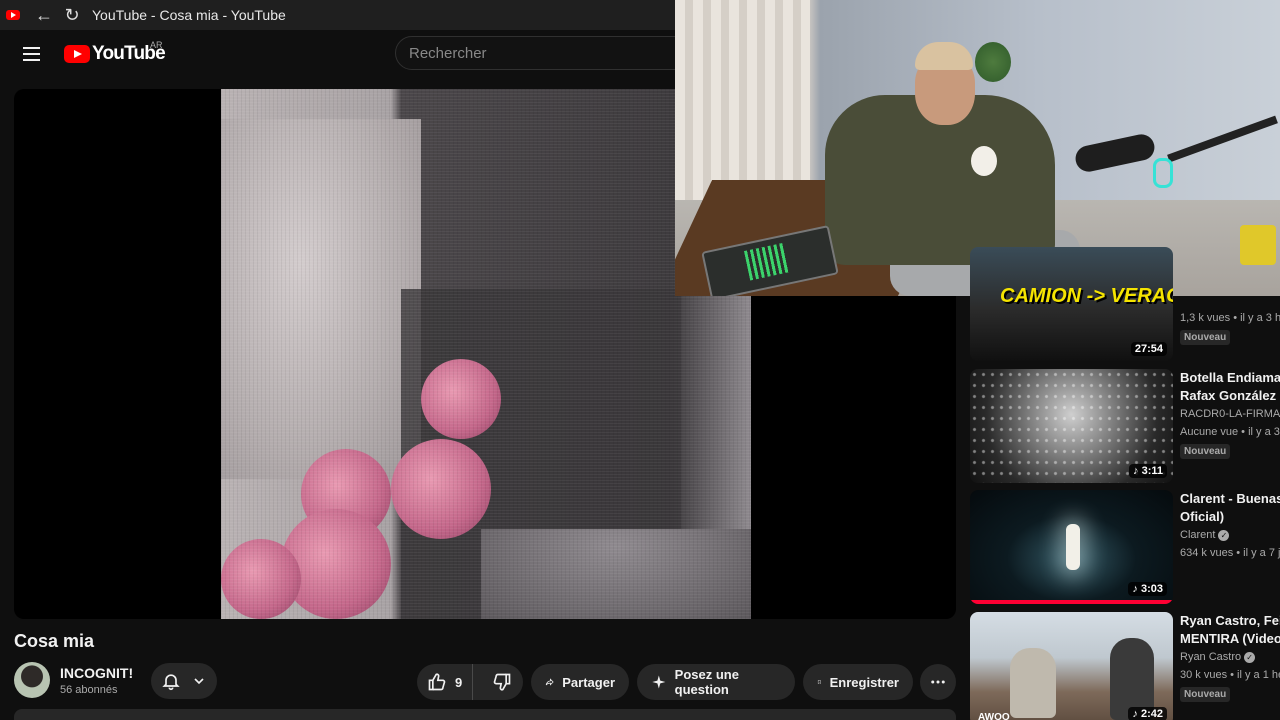  What do you see at coordinates (485, 714) in the screenshot?
I see `description-box` at bounding box center [485, 714].